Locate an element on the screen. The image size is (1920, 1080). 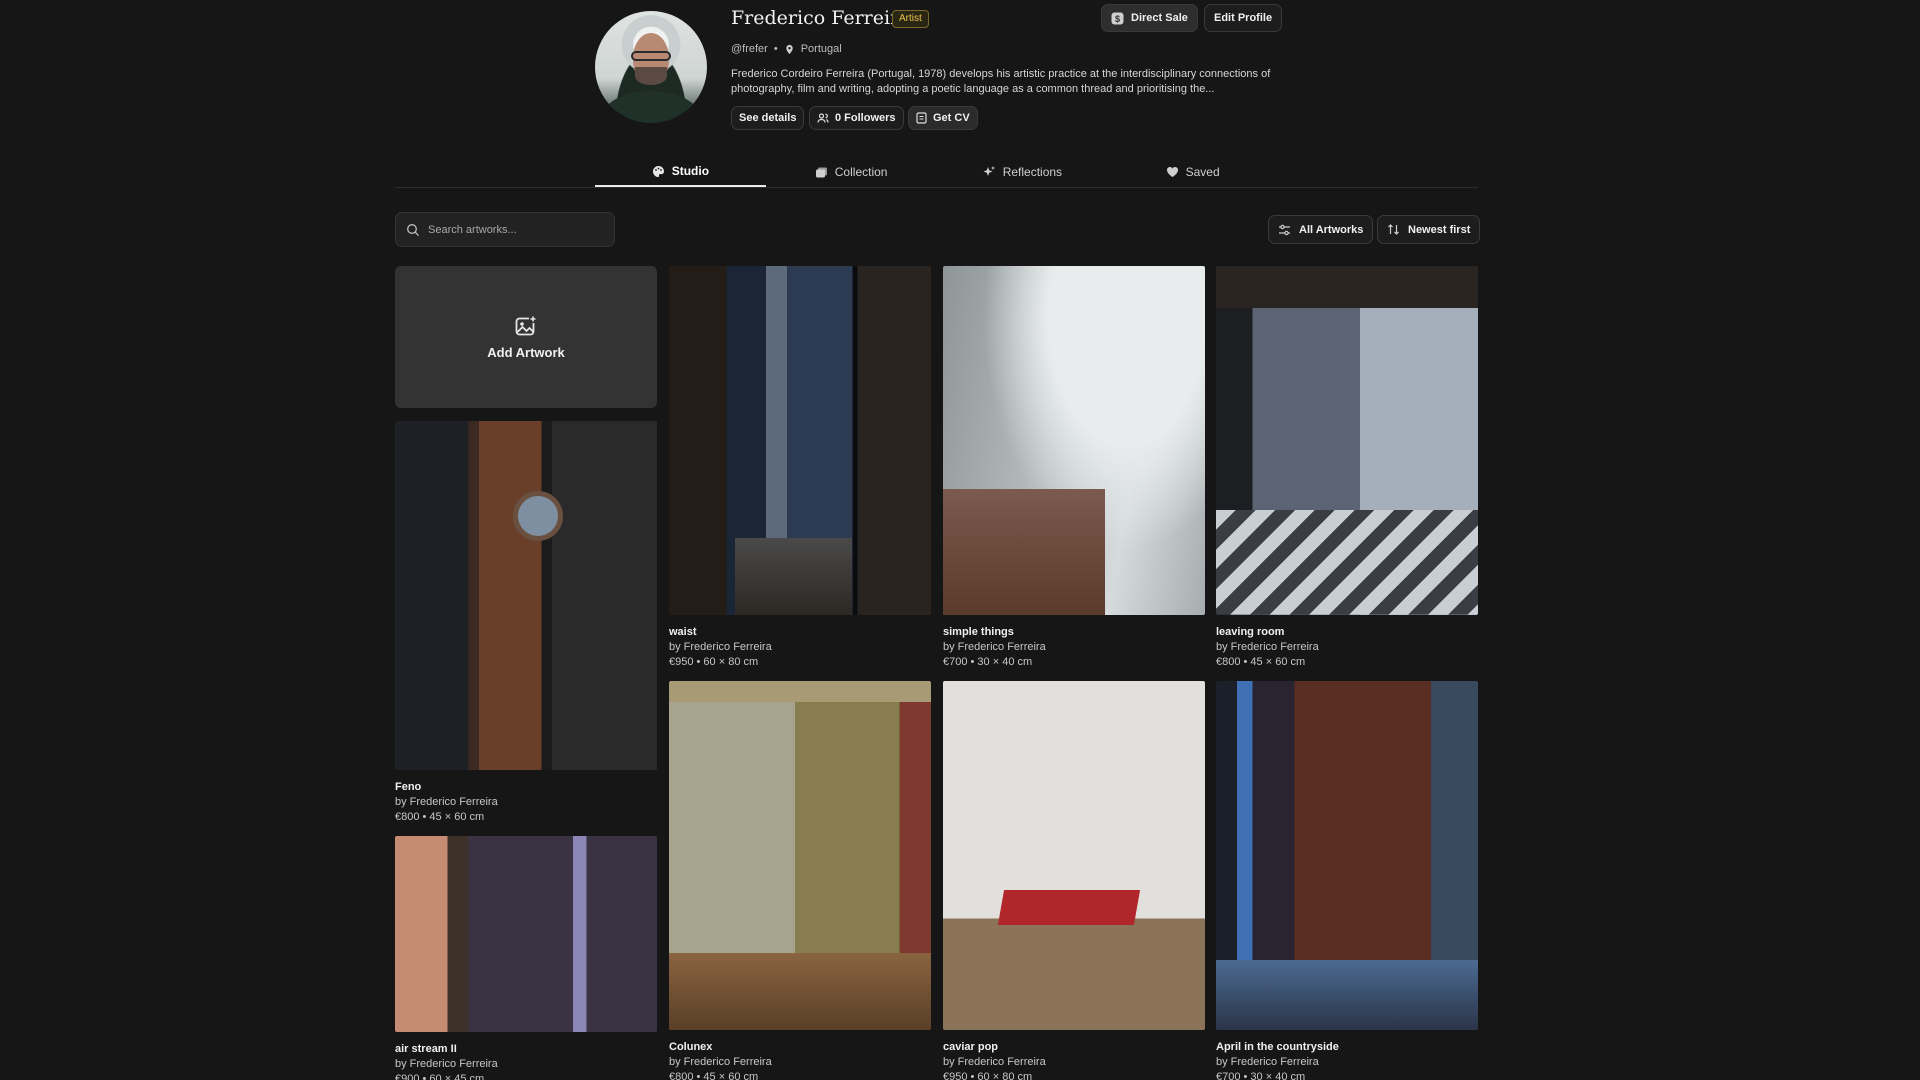
tab-reflections-label: Reflections is located at coordinates (1032, 172).